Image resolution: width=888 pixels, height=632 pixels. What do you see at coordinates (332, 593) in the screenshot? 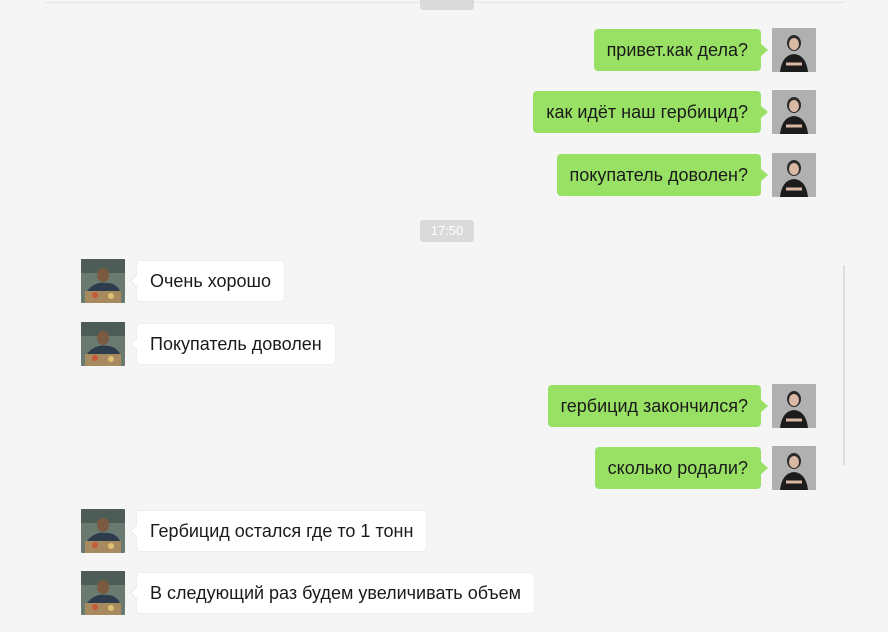
I see `message-bubble-received: В следующий раз будем увеличивать объем` at bounding box center [332, 593].